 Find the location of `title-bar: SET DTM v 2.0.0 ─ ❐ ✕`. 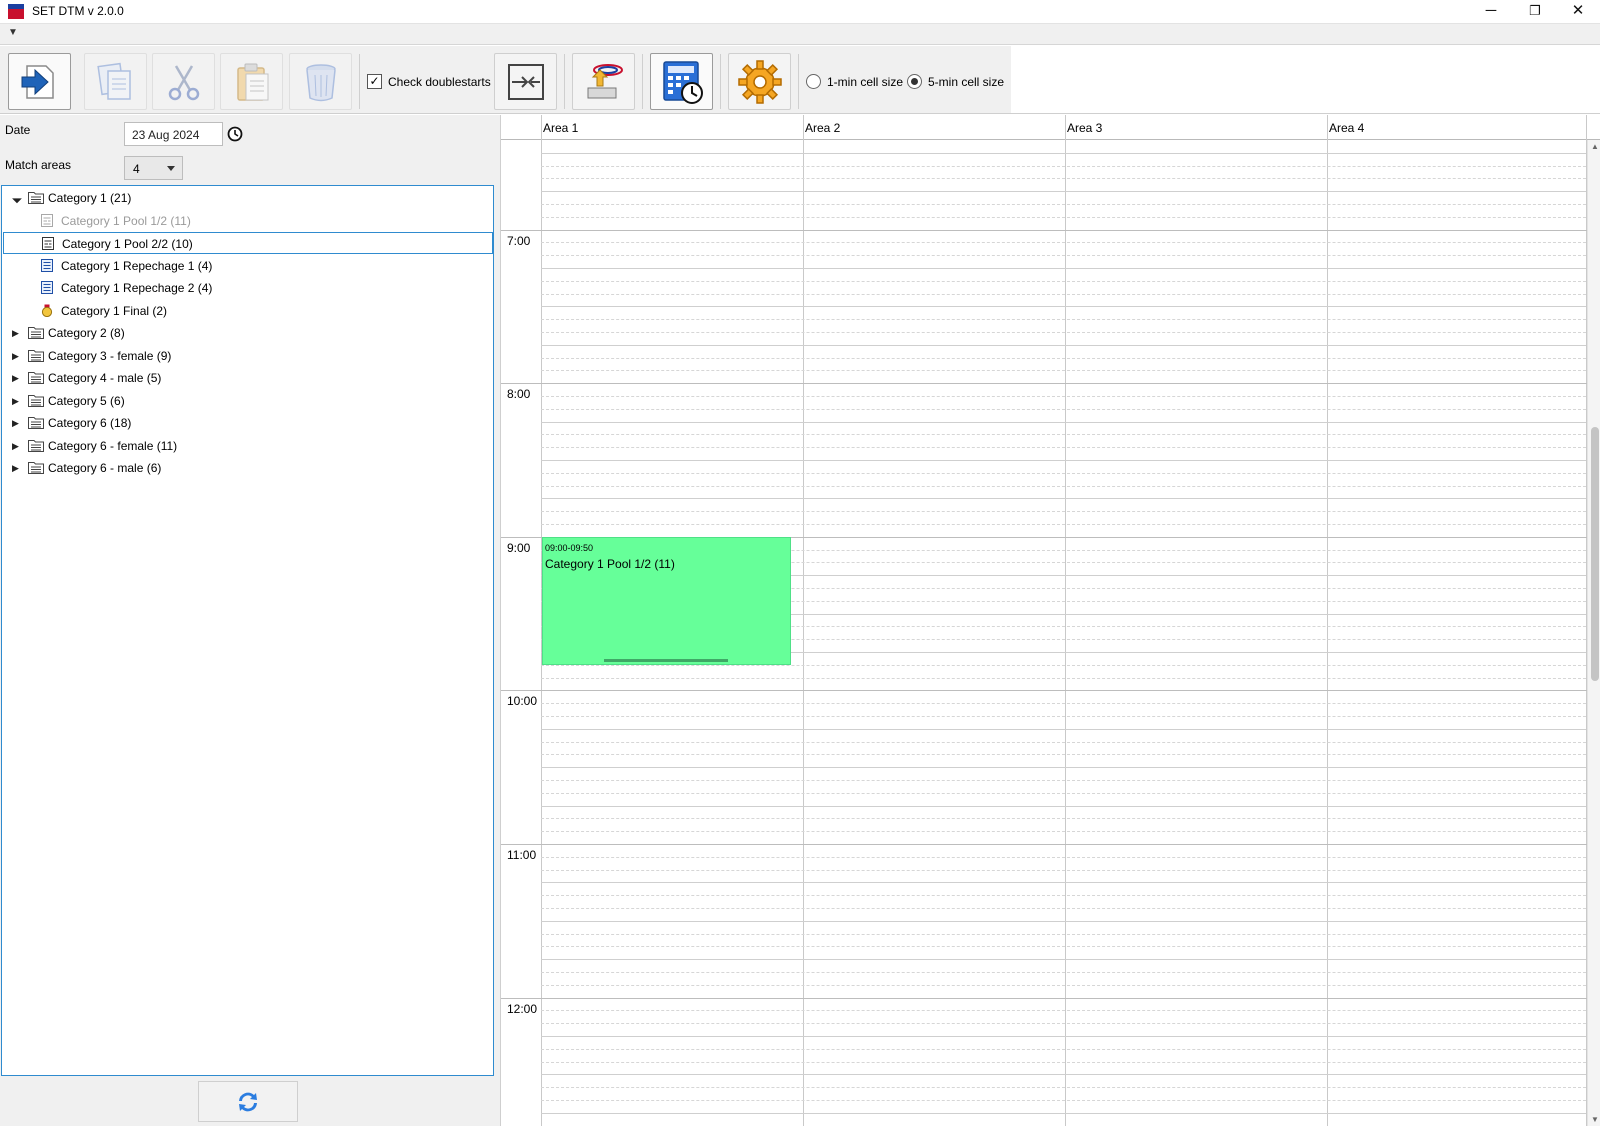

title-bar: SET DTM v 2.0.0 ─ ❐ ✕ is located at coordinates (800, 11).